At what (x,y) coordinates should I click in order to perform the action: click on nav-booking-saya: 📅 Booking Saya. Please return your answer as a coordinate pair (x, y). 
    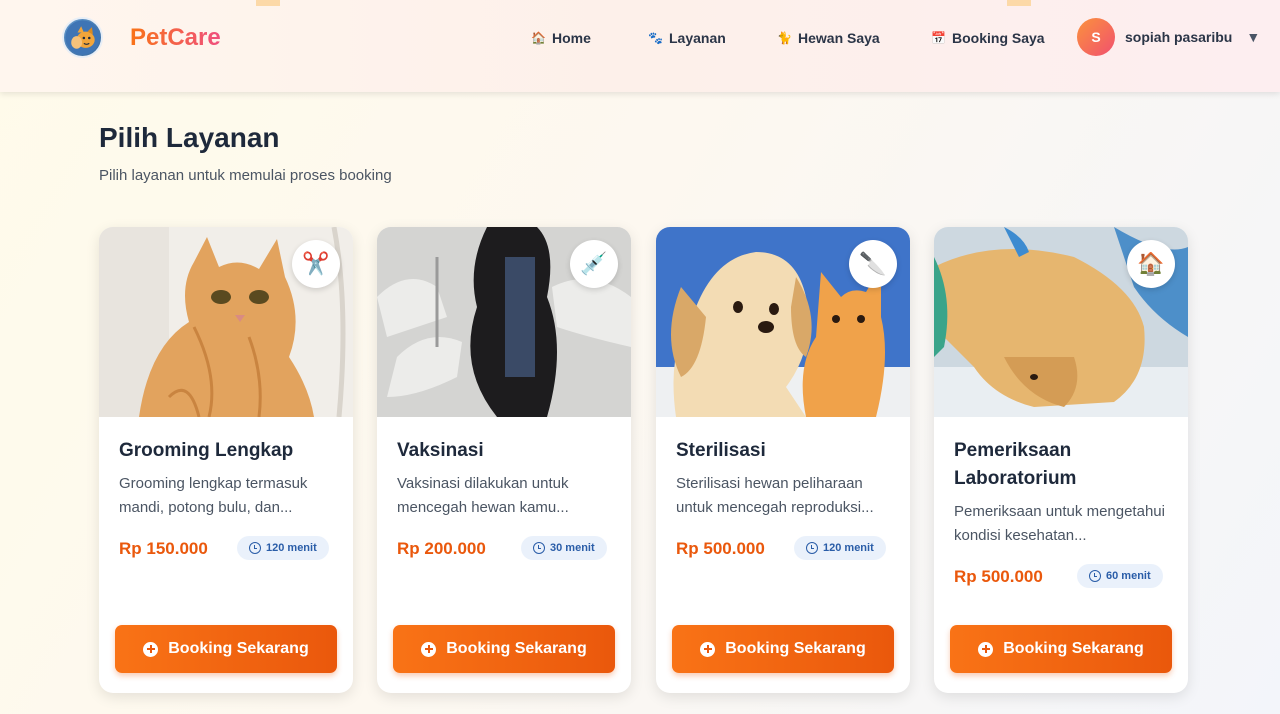
    Looking at the image, I should click on (988, 38).